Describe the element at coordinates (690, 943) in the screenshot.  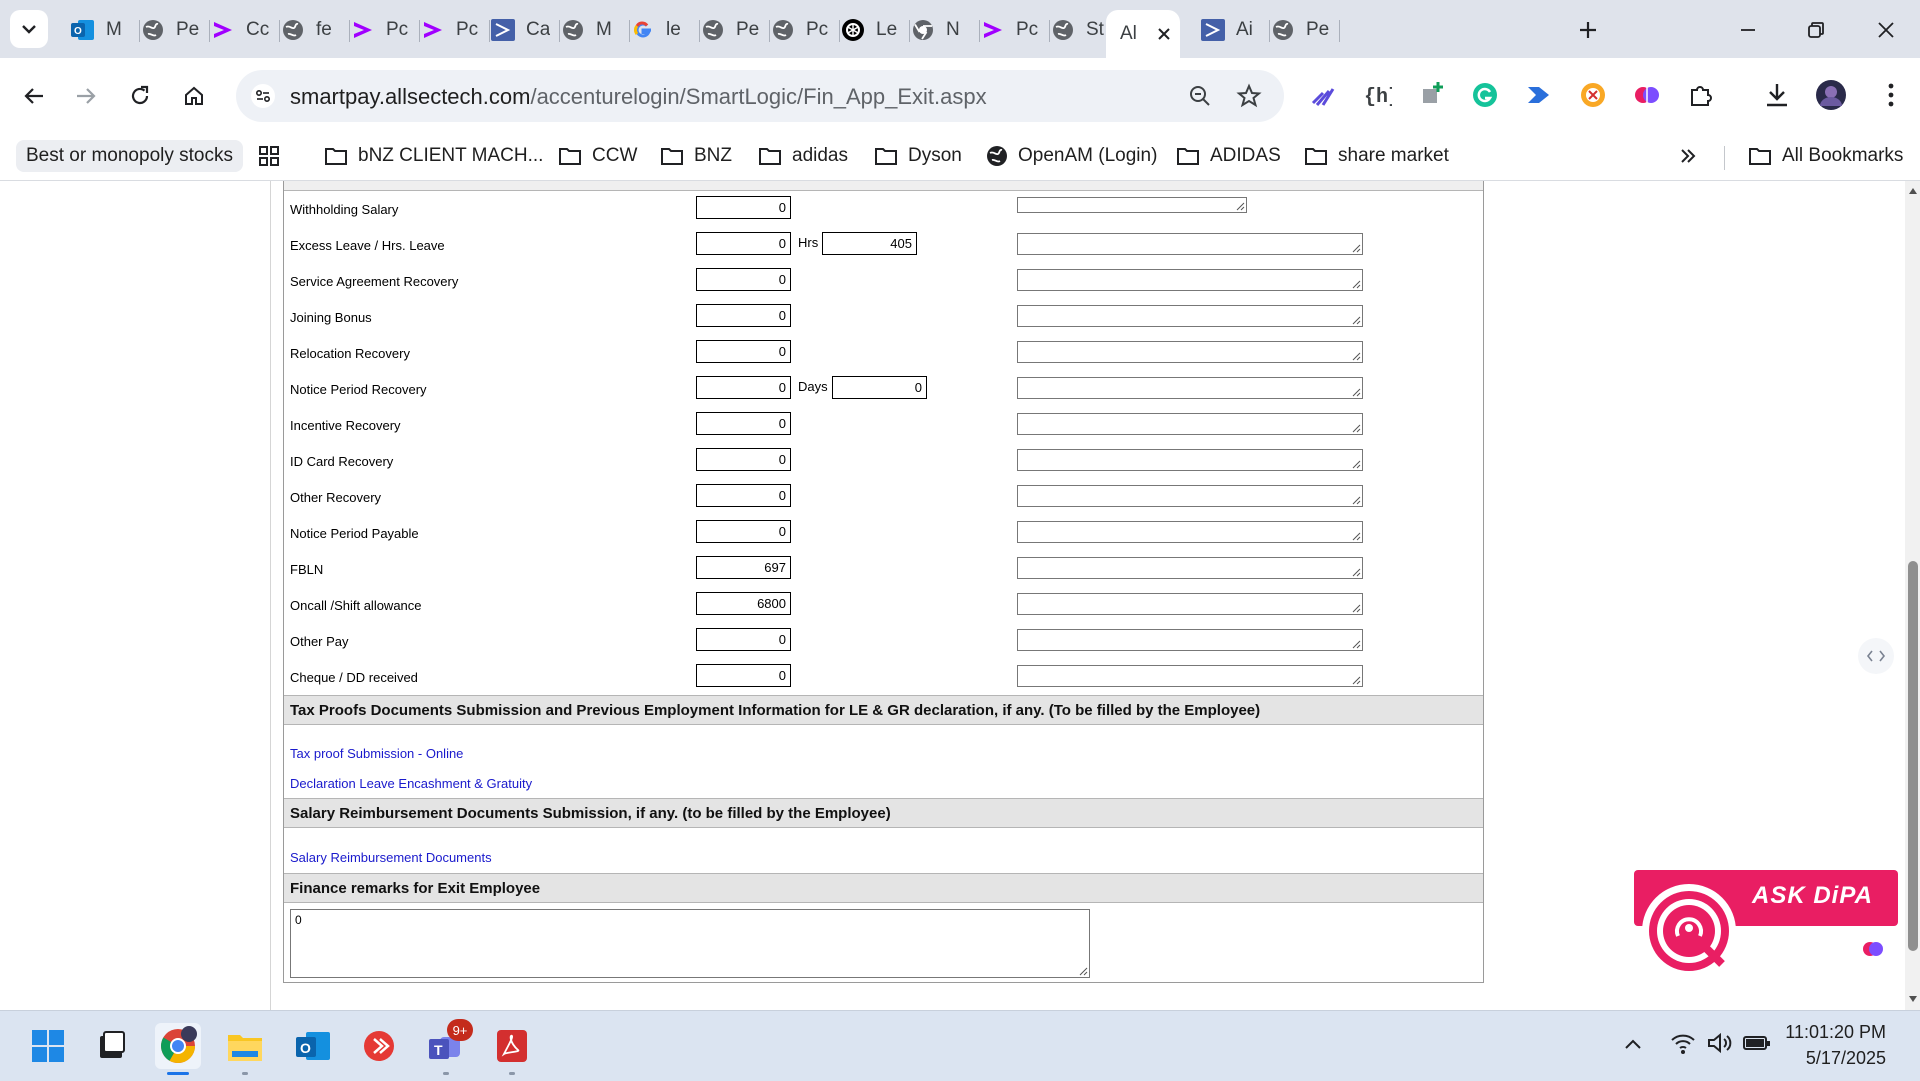
I see `finance-remarks-textarea: 0` at that location.